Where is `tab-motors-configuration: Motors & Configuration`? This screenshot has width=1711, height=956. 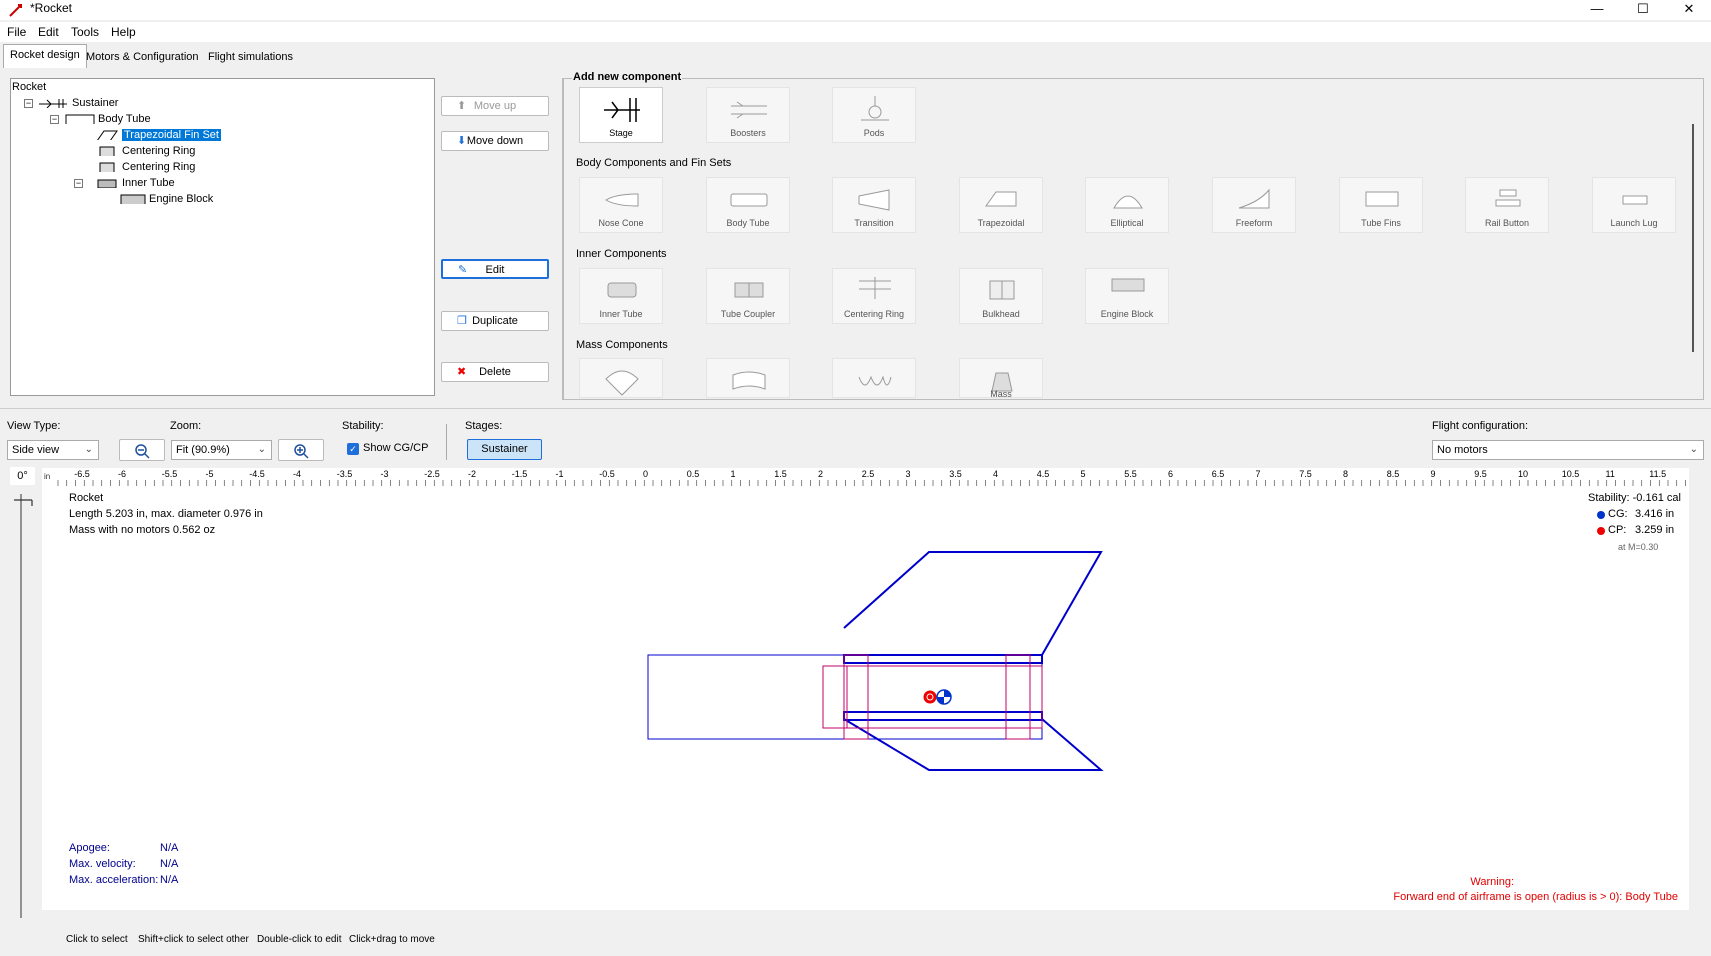 tab-motors-configuration: Motors & Configuration is located at coordinates (142, 57).